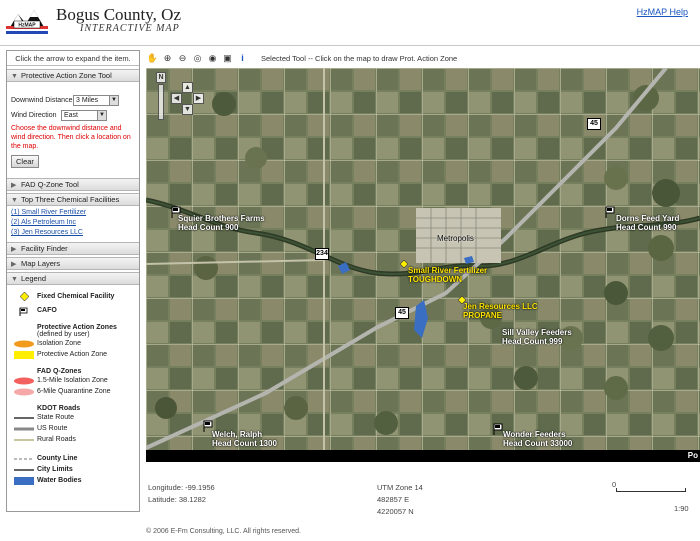 The width and height of the screenshot is (700, 541). I want to click on rural-road-line-icon, so click(24, 440).